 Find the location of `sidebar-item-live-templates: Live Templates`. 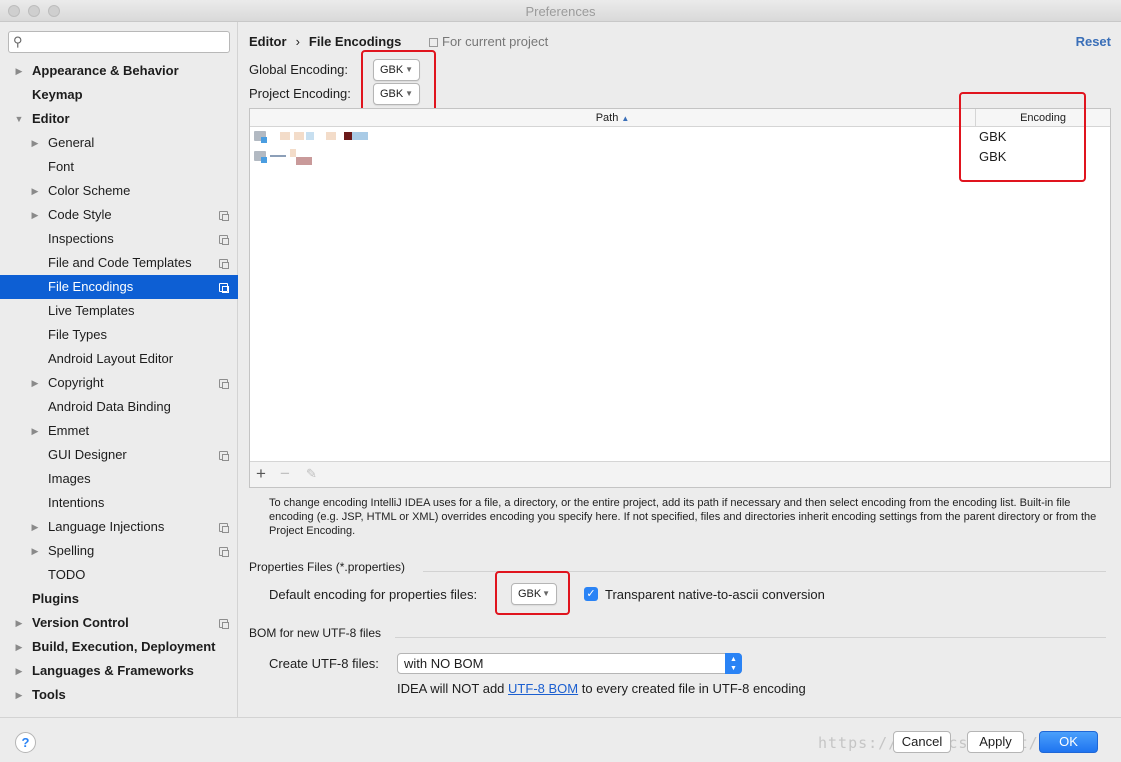

sidebar-item-live-templates: Live Templates is located at coordinates (119, 311).